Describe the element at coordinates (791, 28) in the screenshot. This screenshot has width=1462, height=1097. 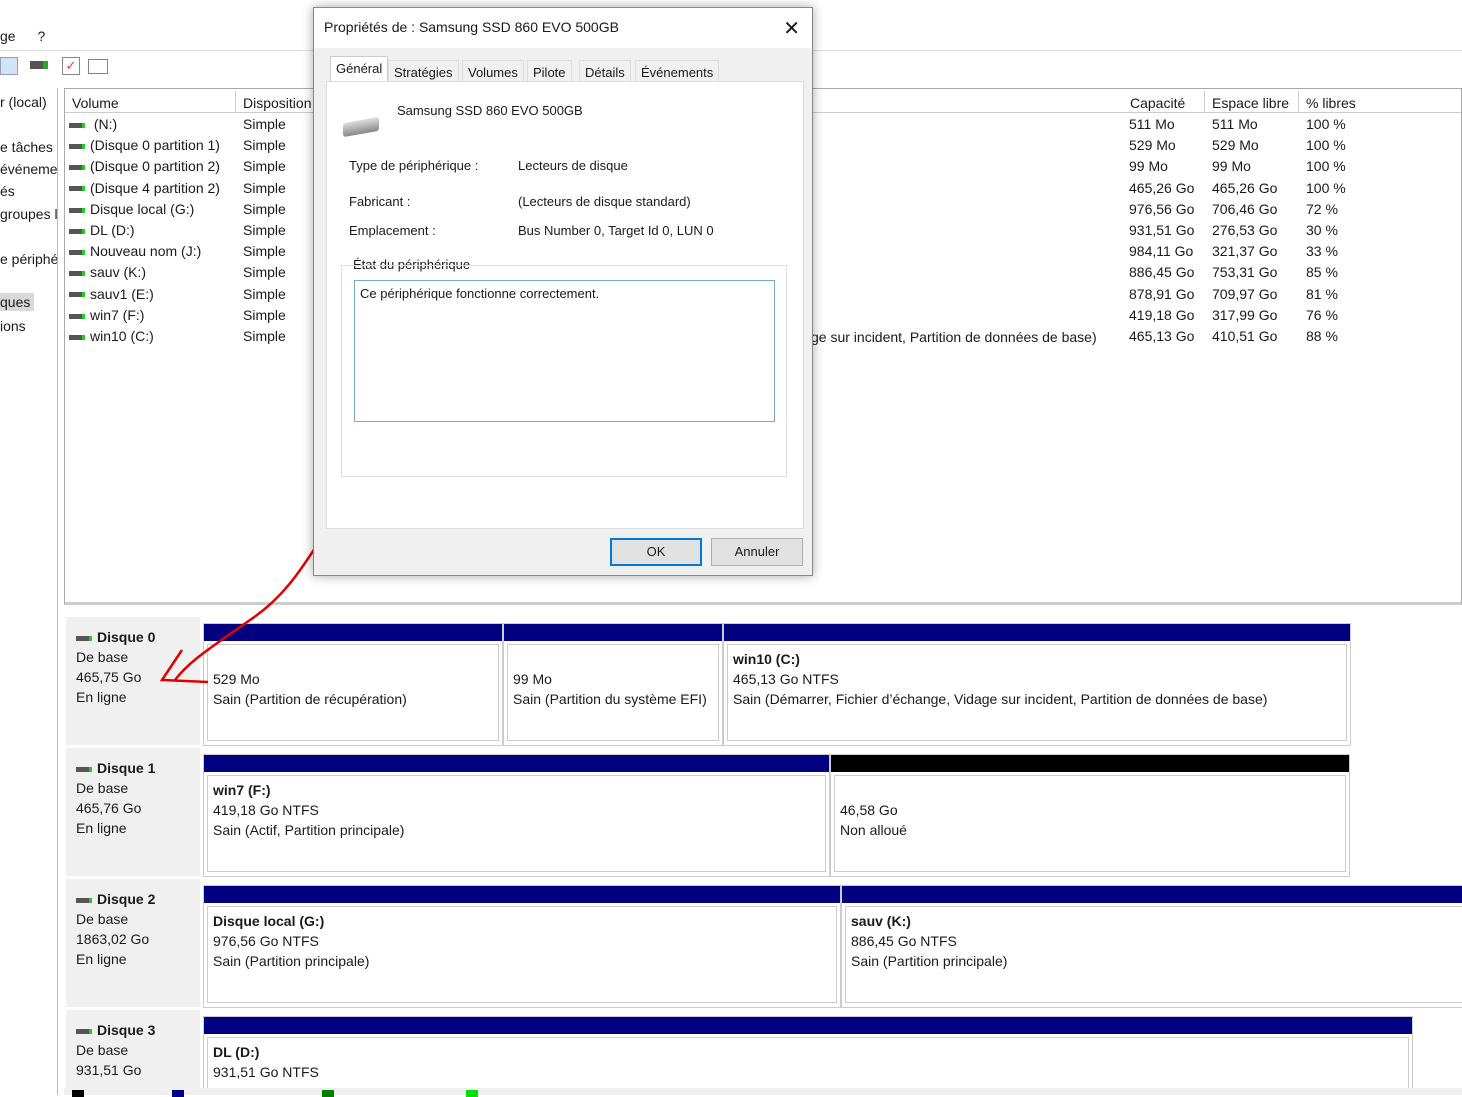
I see `close-icon: ✕` at that location.